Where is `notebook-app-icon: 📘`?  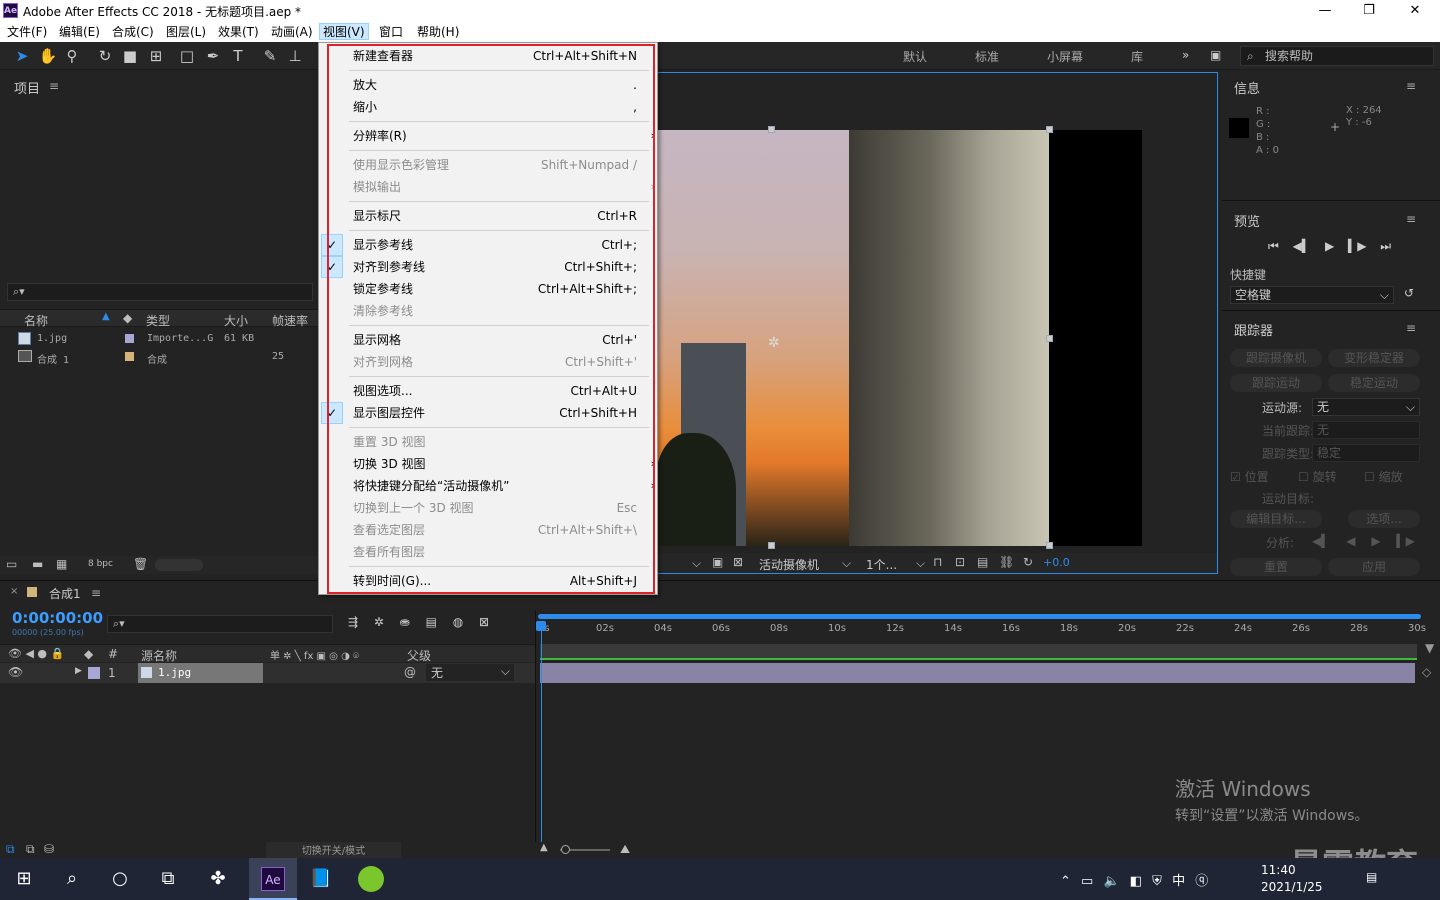
notebook-app-icon: 📘 is located at coordinates (321, 879).